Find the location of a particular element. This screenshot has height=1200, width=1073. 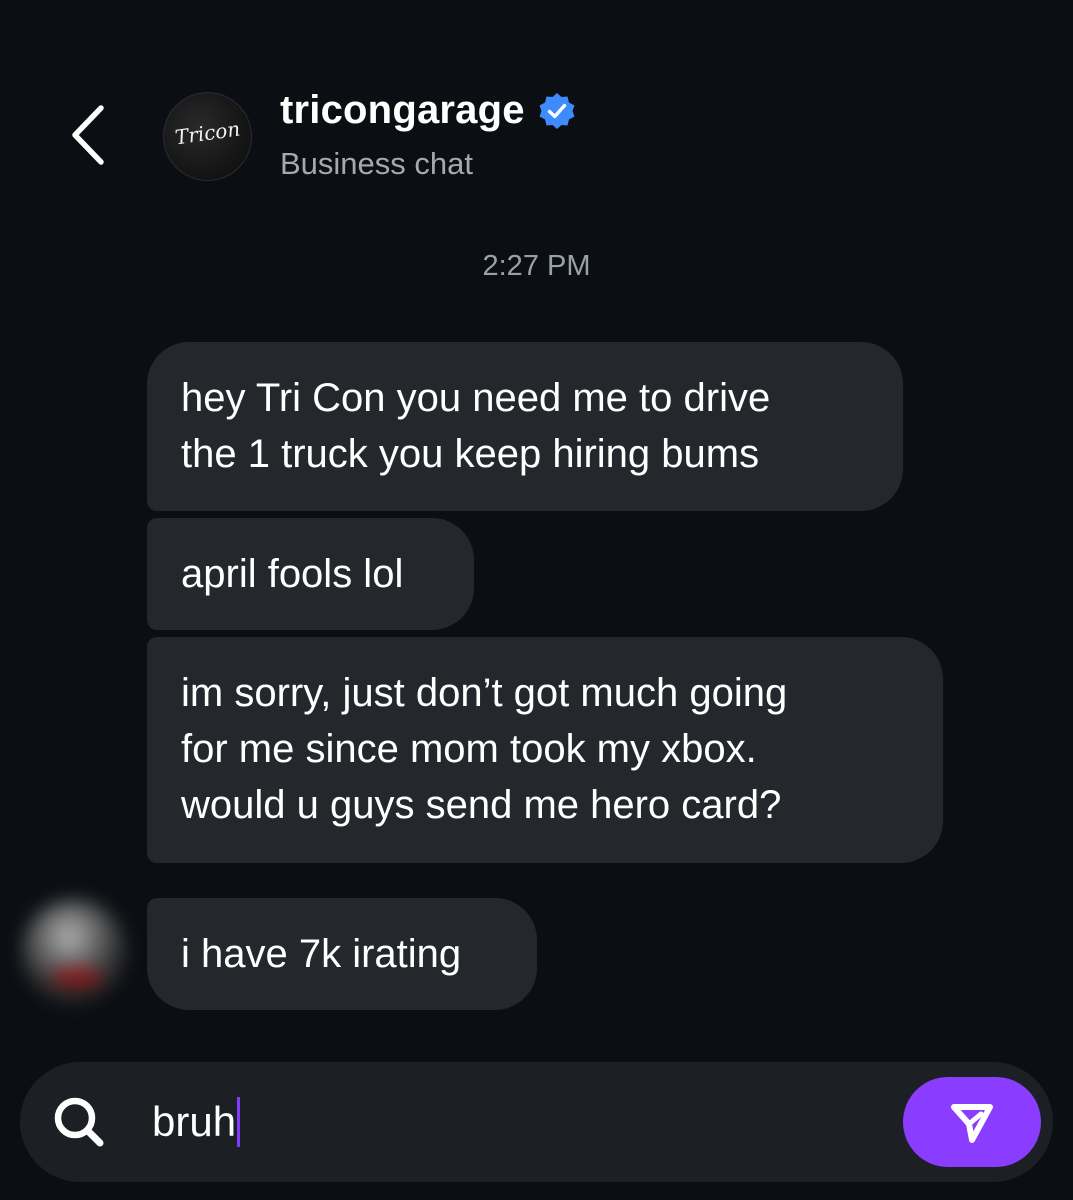

send-icon is located at coordinates (972, 1123).